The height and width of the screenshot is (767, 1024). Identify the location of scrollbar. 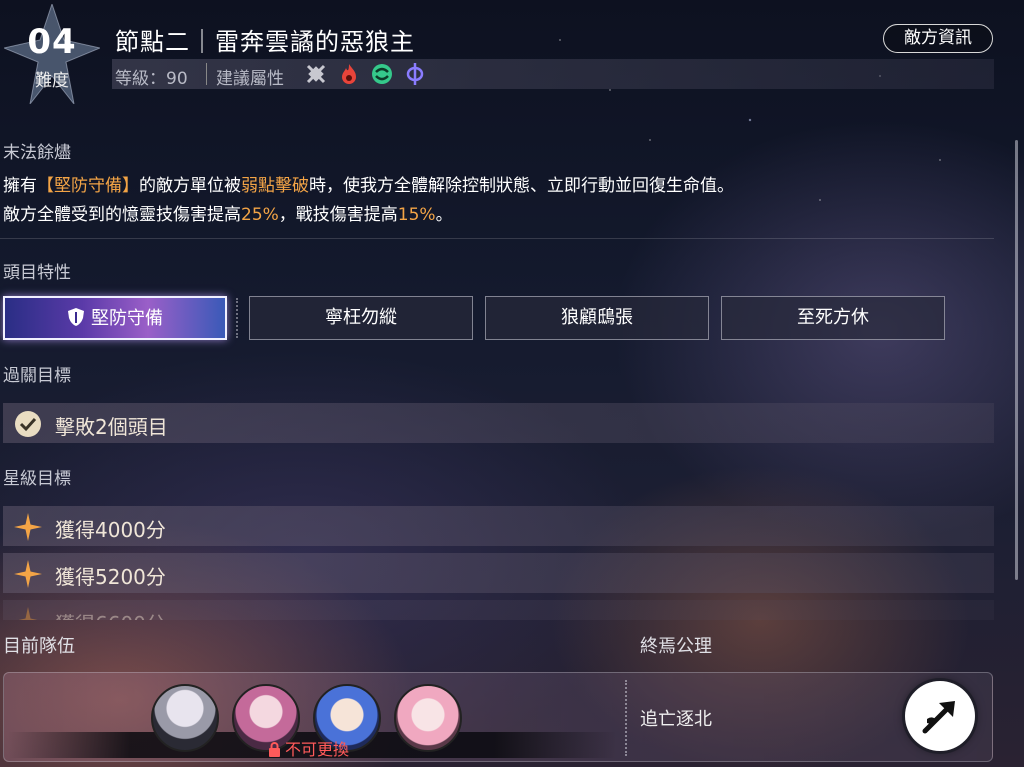
(1016, 360).